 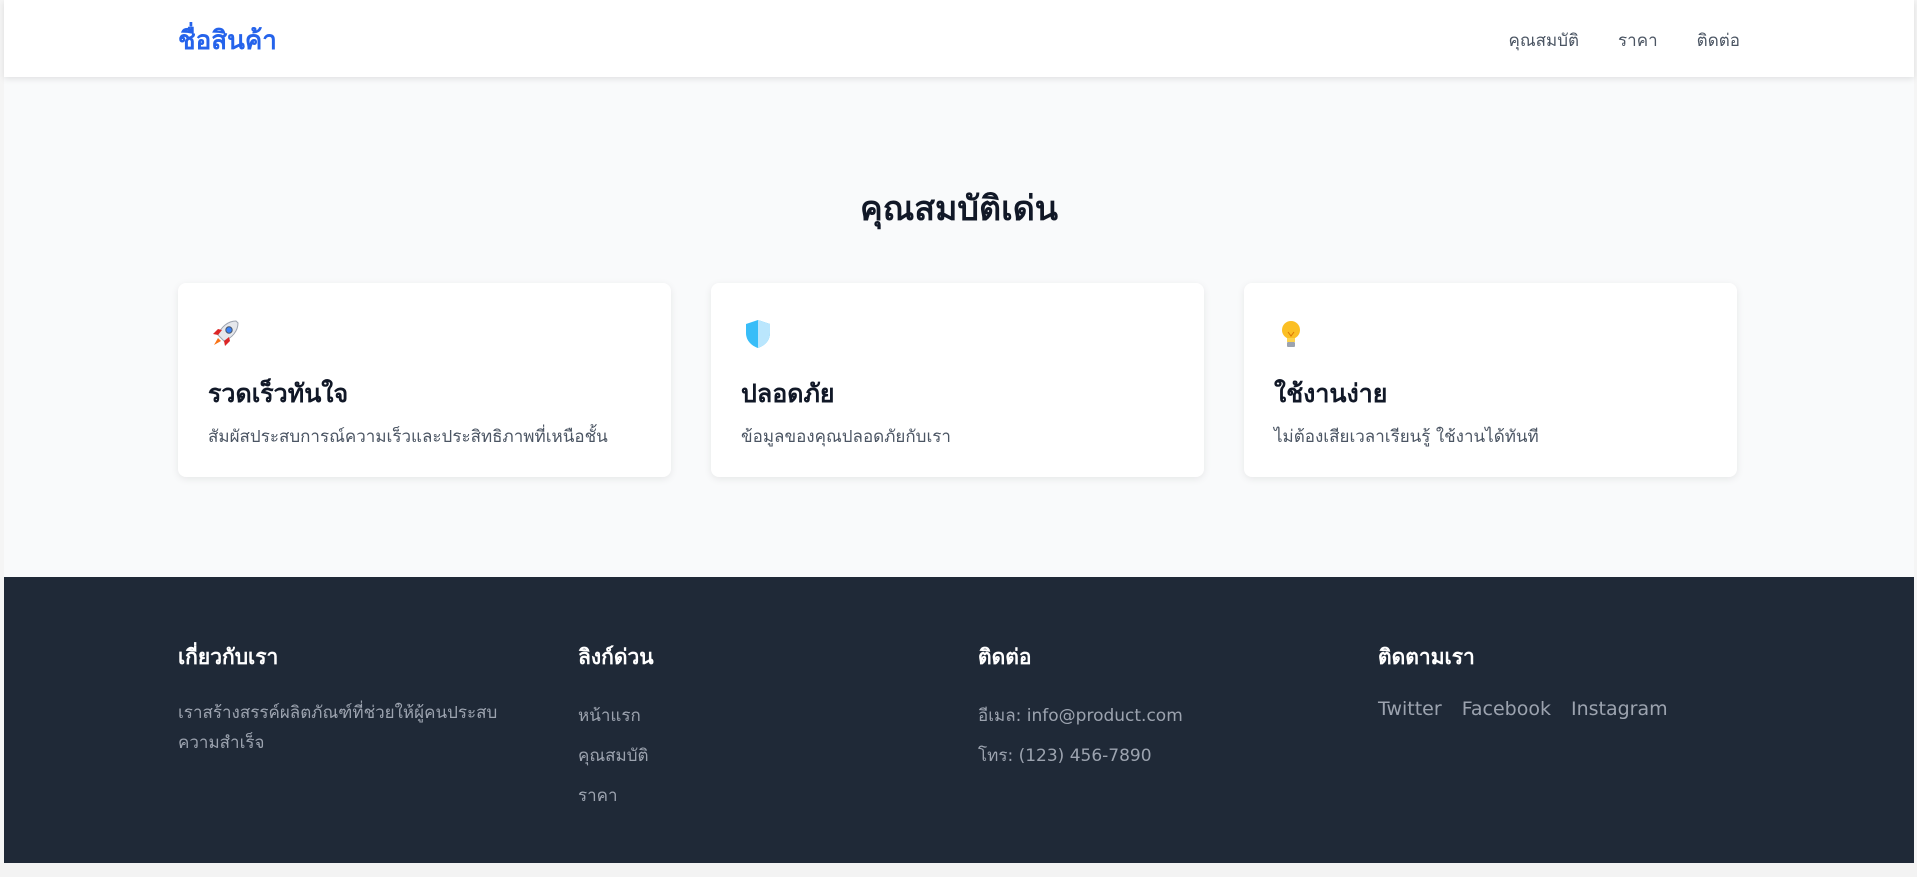 I want to click on list-item: คุณสมบัติ, so click(x=616, y=756).